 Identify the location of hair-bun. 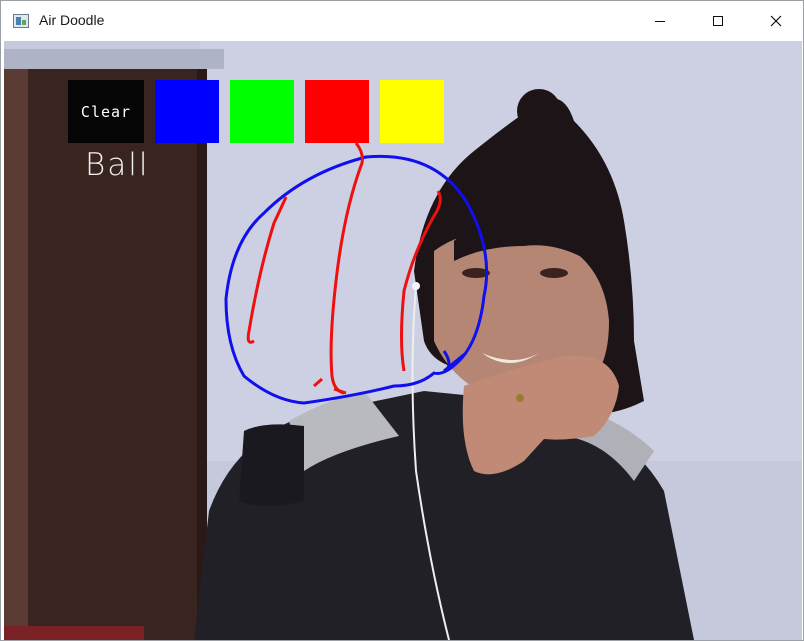
(539, 111).